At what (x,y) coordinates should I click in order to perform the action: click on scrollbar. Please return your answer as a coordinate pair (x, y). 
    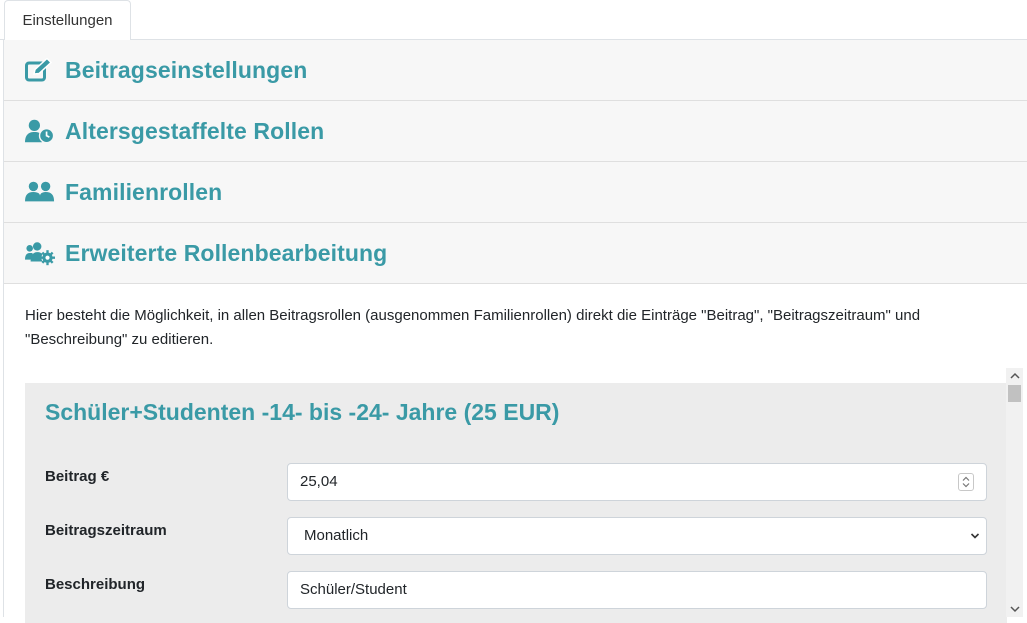
    Looking at the image, I should click on (1014, 492).